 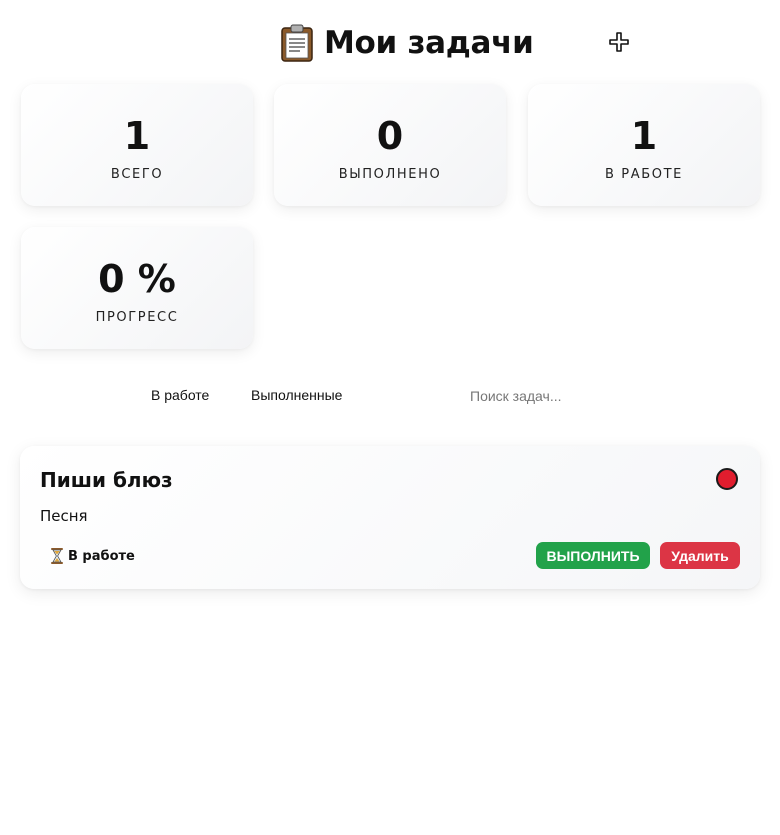 What do you see at coordinates (101, 556) in the screenshot?
I see `task-status-label: В работе` at bounding box center [101, 556].